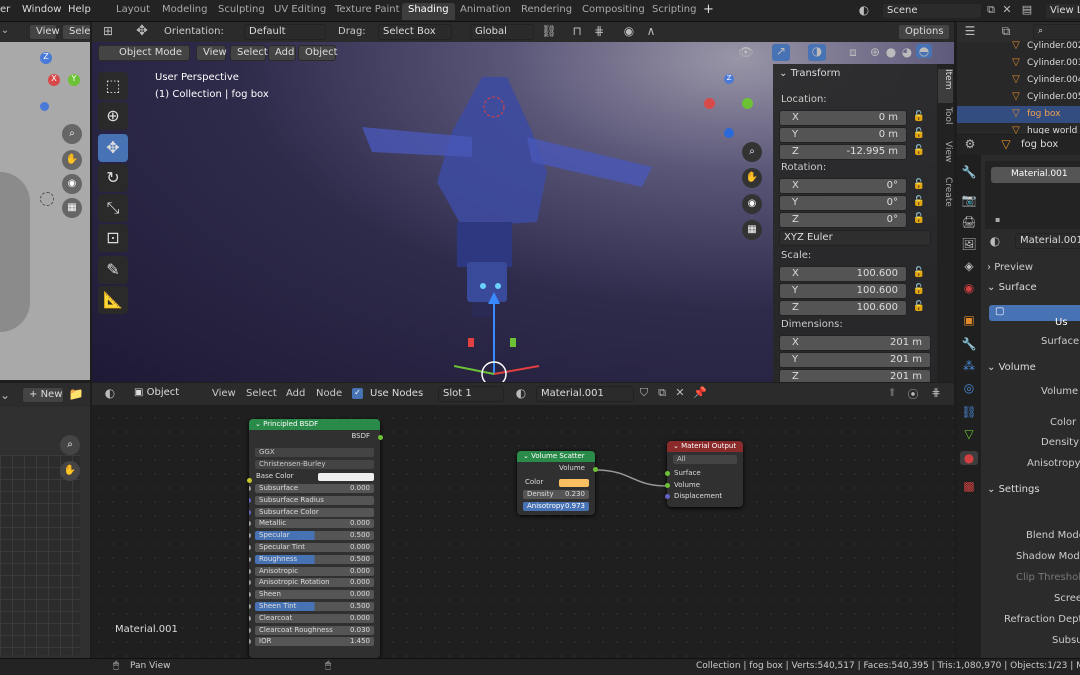  What do you see at coordinates (5, 395) in the screenshot?
I see `dropdown-icon: ⌄` at bounding box center [5, 395].